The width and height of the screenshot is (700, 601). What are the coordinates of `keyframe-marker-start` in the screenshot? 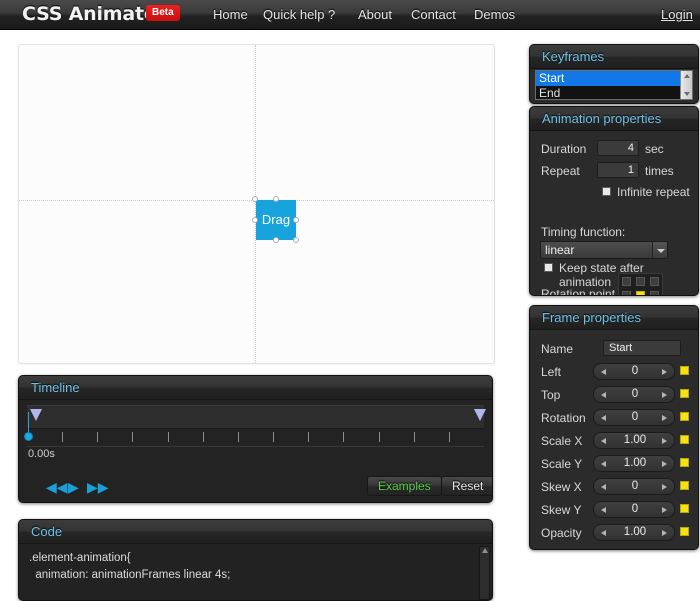 It's located at (36, 415).